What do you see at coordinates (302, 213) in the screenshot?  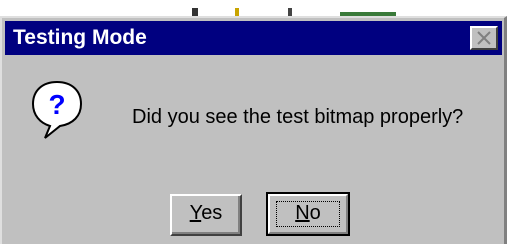 I see `no-mnemonic: N` at bounding box center [302, 213].